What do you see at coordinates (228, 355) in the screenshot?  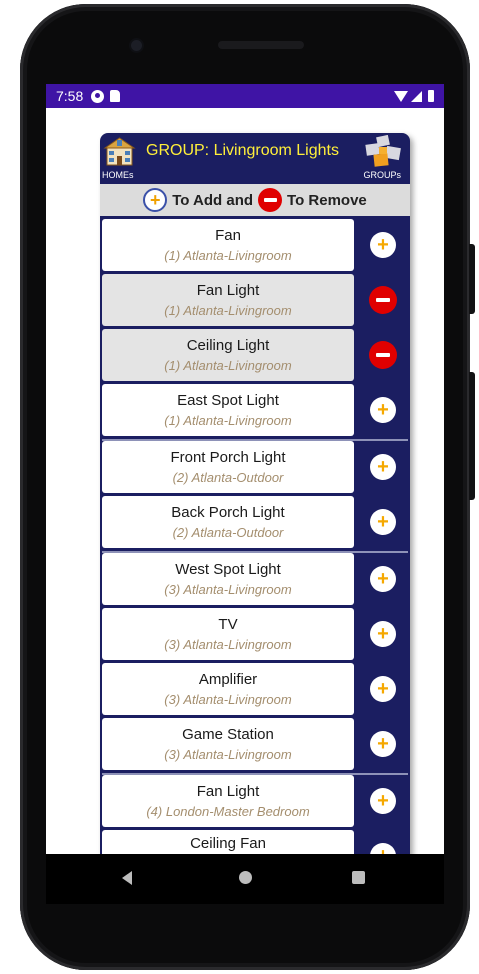 I see `device-card: Ceiling Light (1) Atlanta-Livingroom` at bounding box center [228, 355].